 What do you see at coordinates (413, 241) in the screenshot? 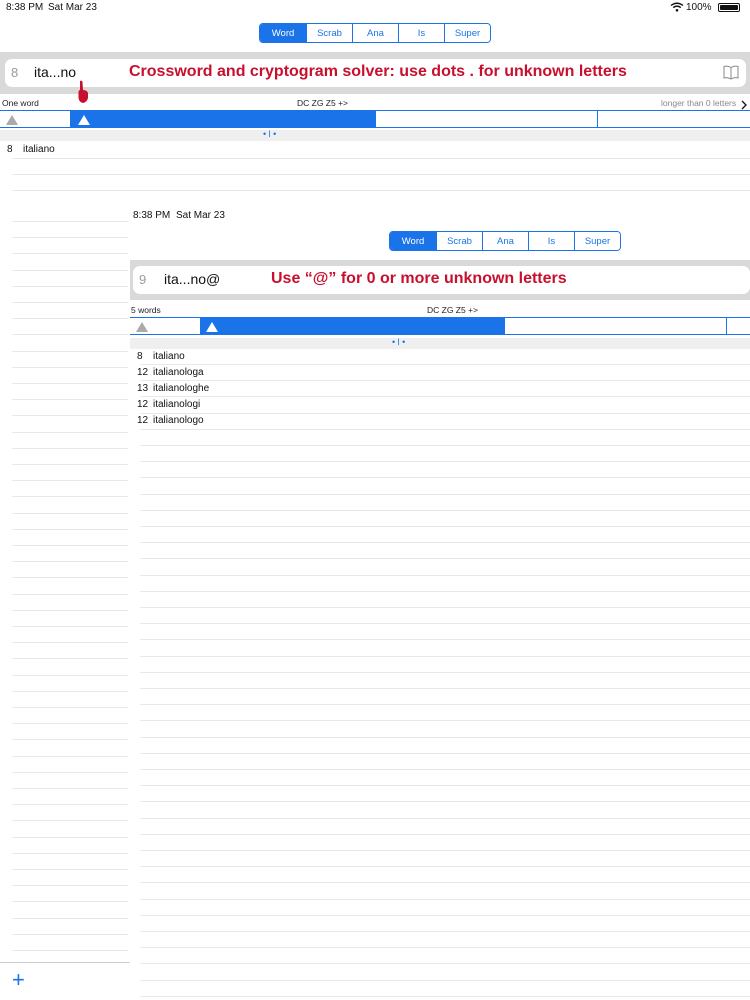
I see `inset-tab-word: Word` at bounding box center [413, 241].